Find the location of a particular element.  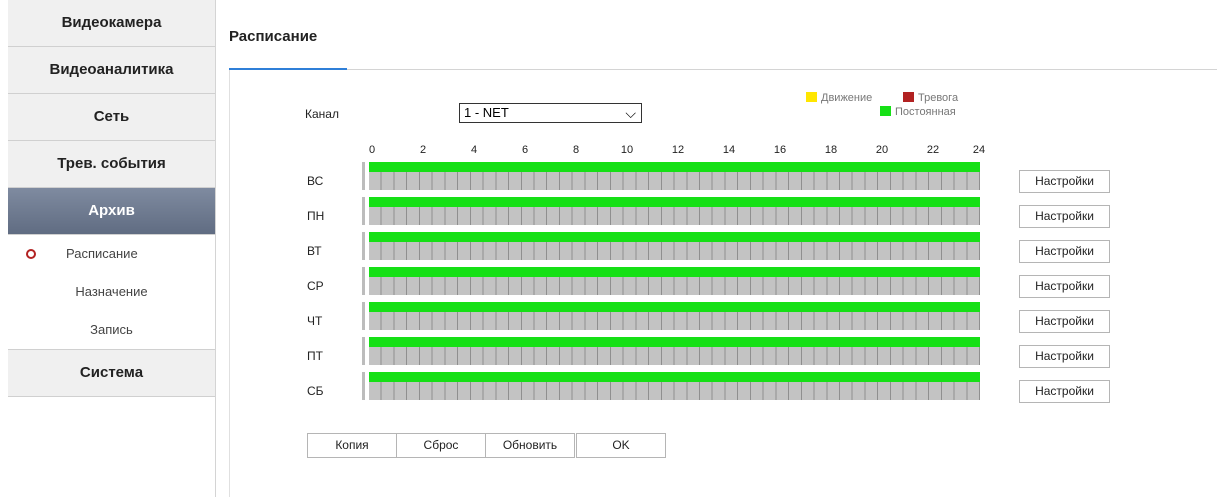

hour-tick: 18 is located at coordinates (831, 150).